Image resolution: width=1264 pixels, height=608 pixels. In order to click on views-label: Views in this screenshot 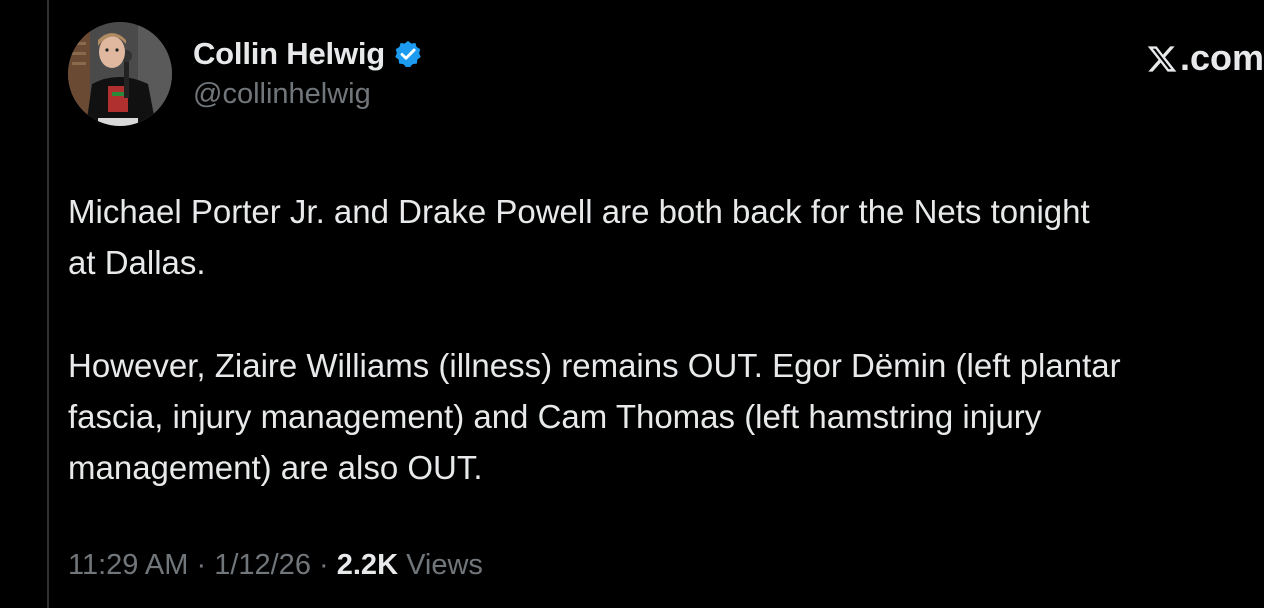, I will do `click(444, 565)`.